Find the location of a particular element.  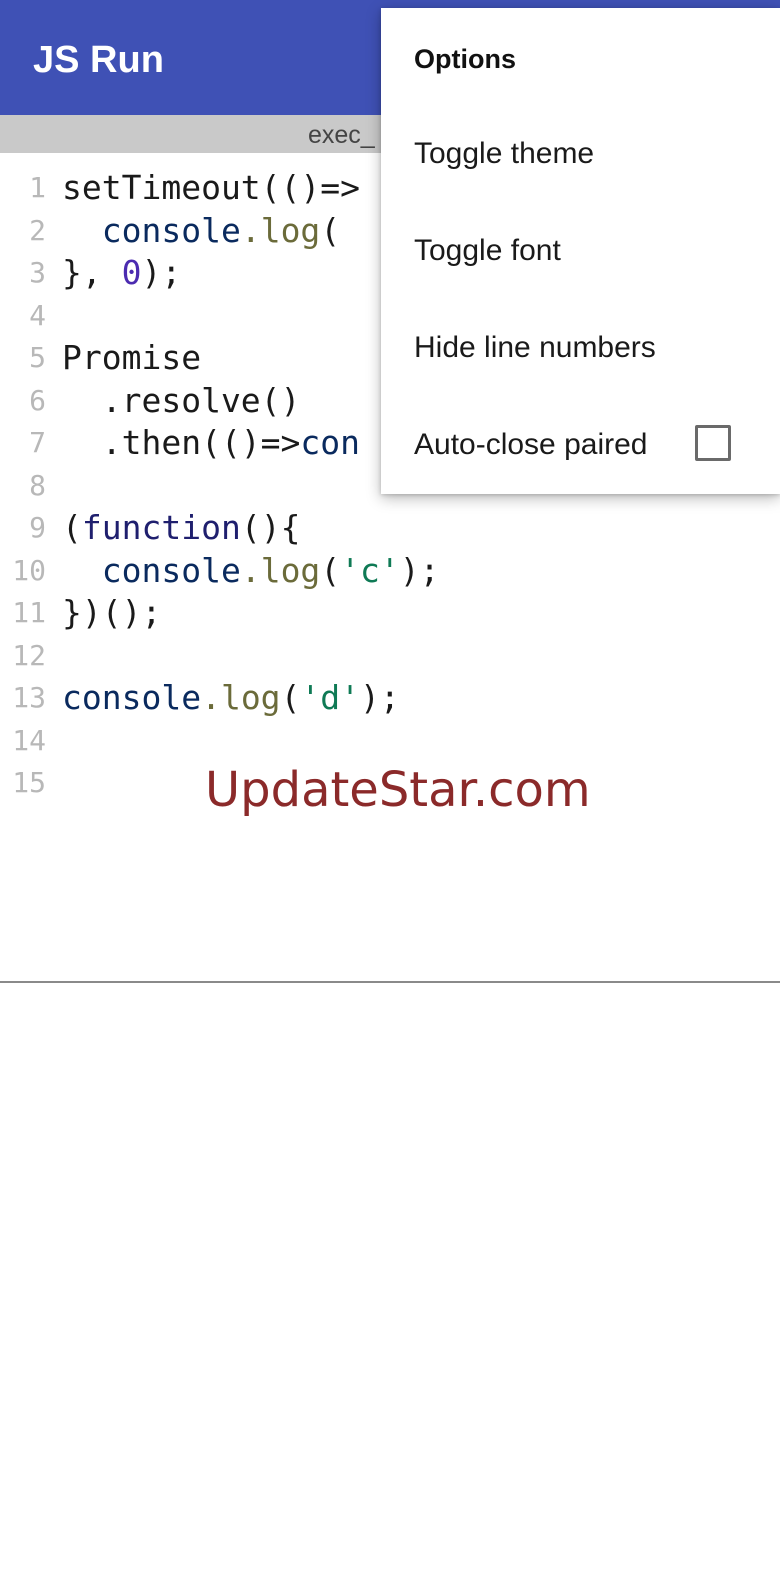

code-text: console.log( is located at coordinates (201, 231).